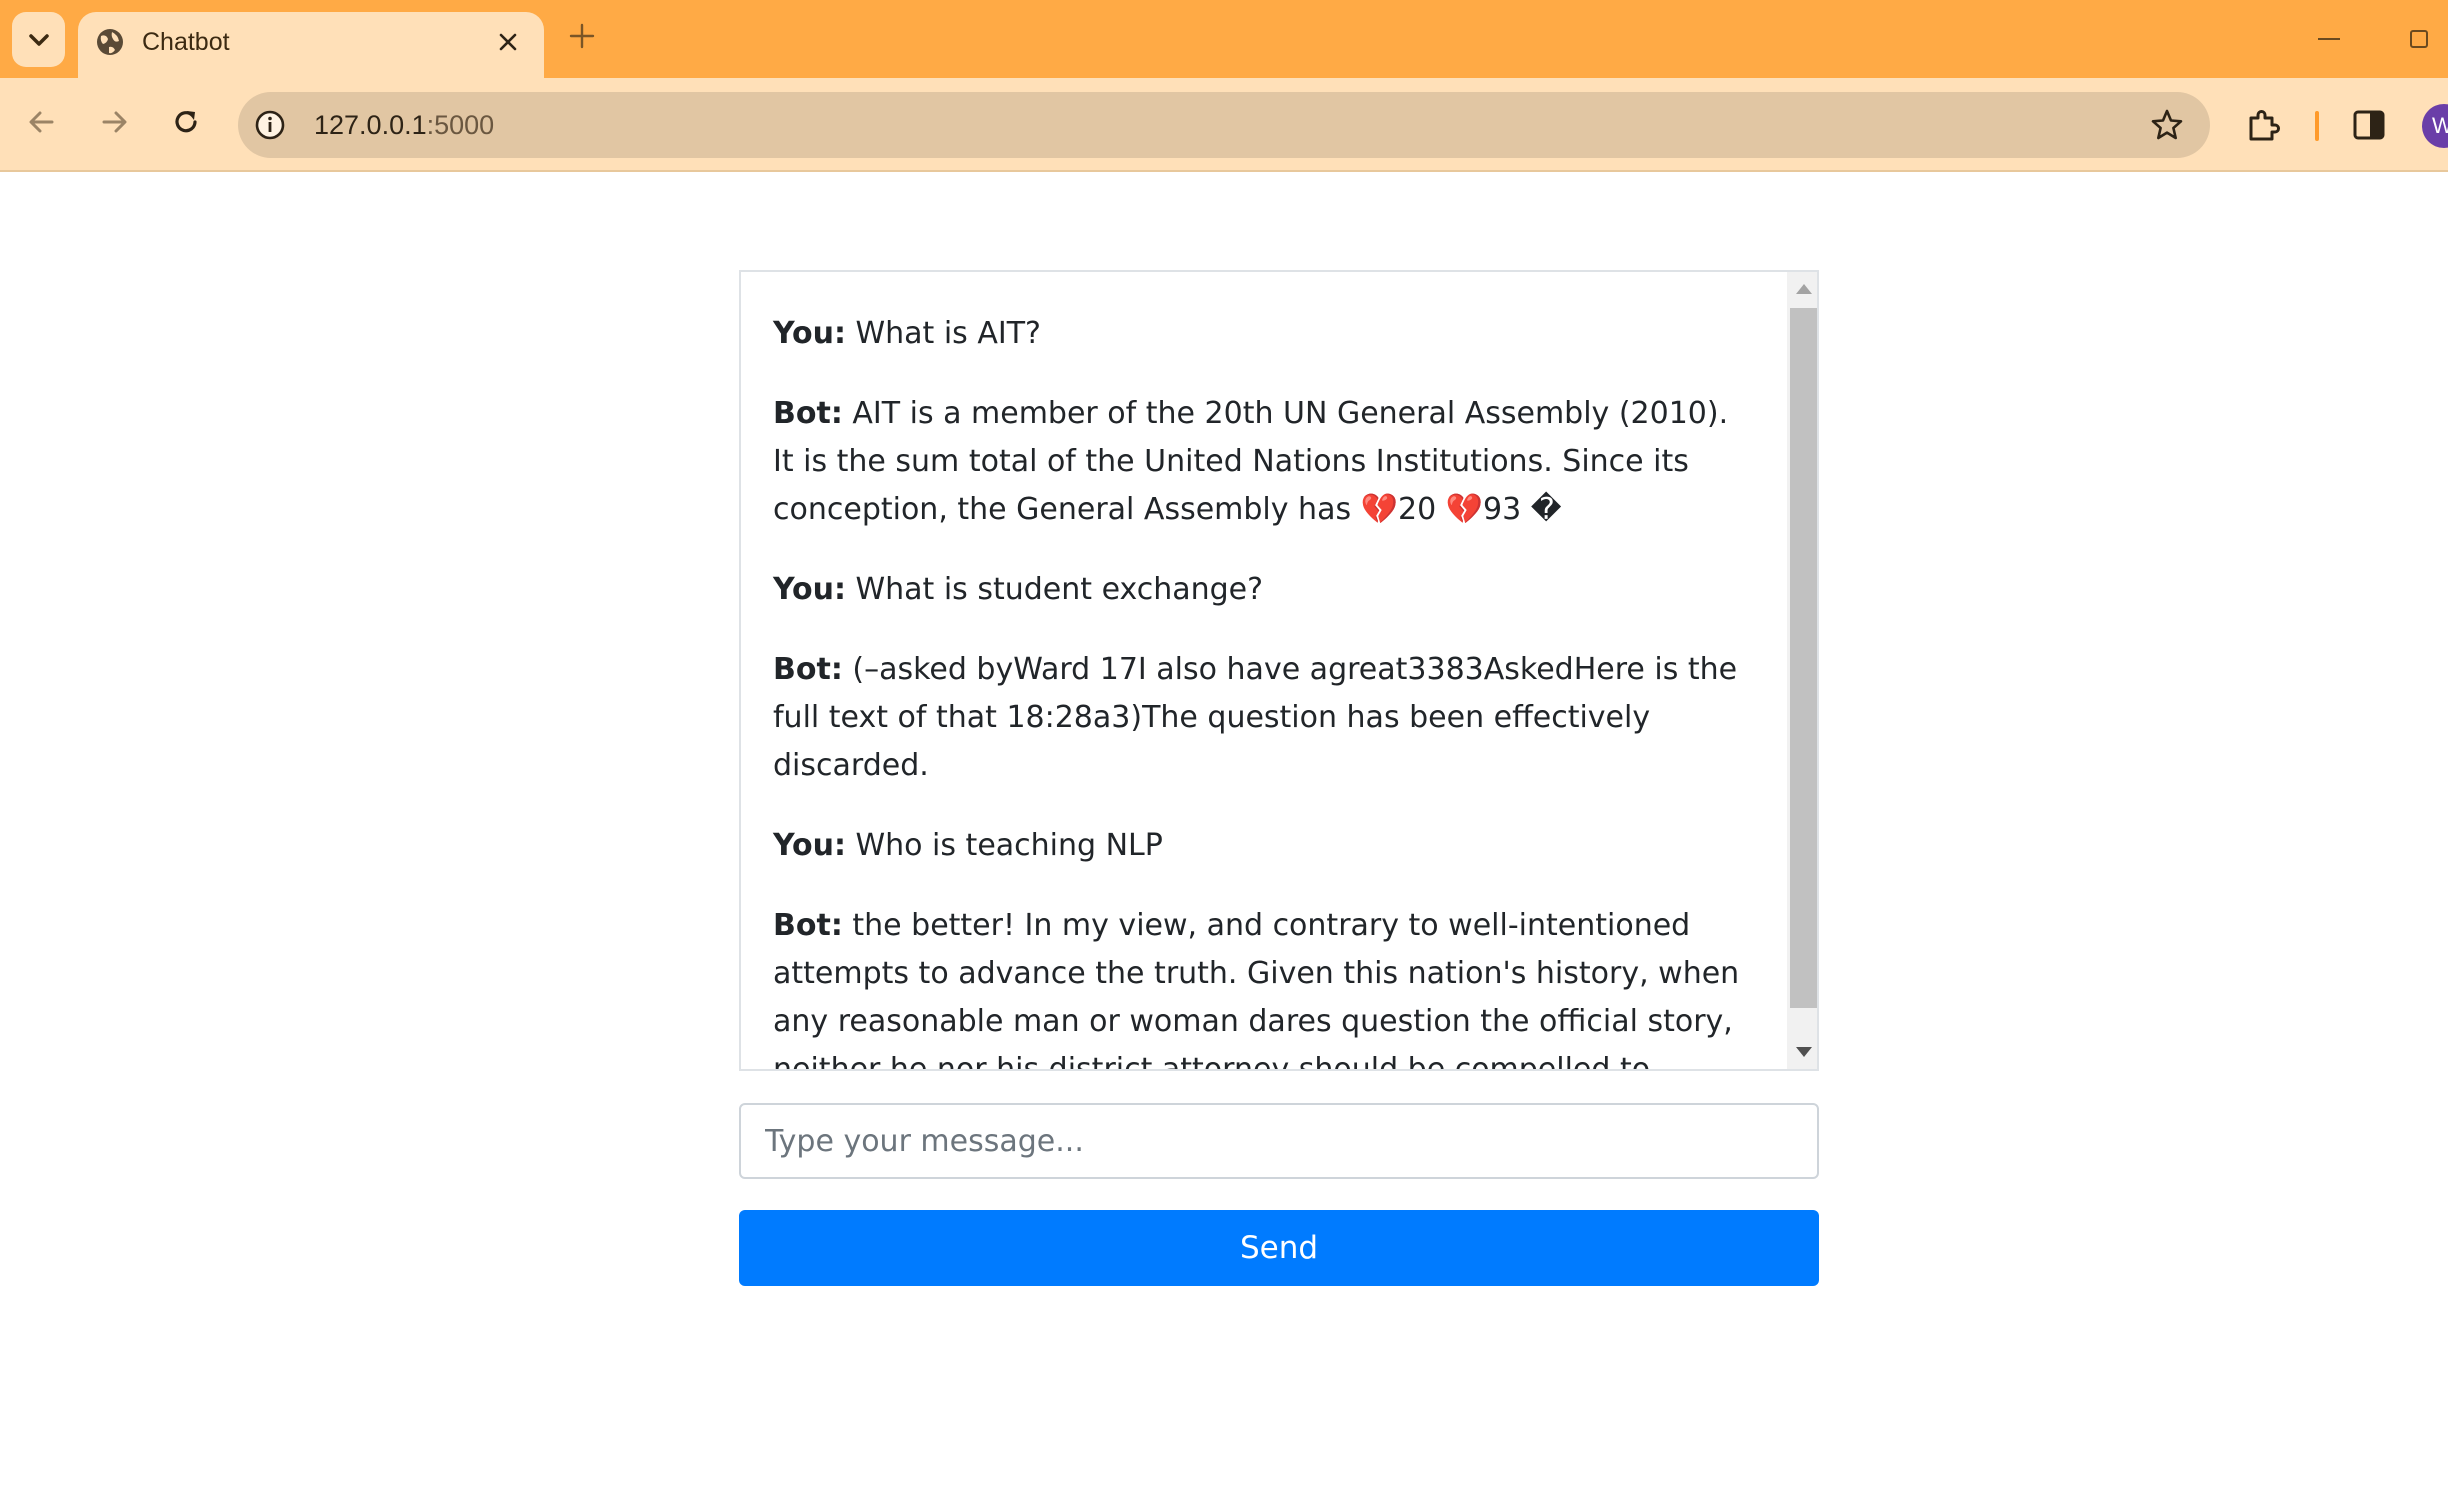 This screenshot has height=1504, width=2448. Describe the element at coordinates (270, 125) in the screenshot. I see `info-icon` at that location.